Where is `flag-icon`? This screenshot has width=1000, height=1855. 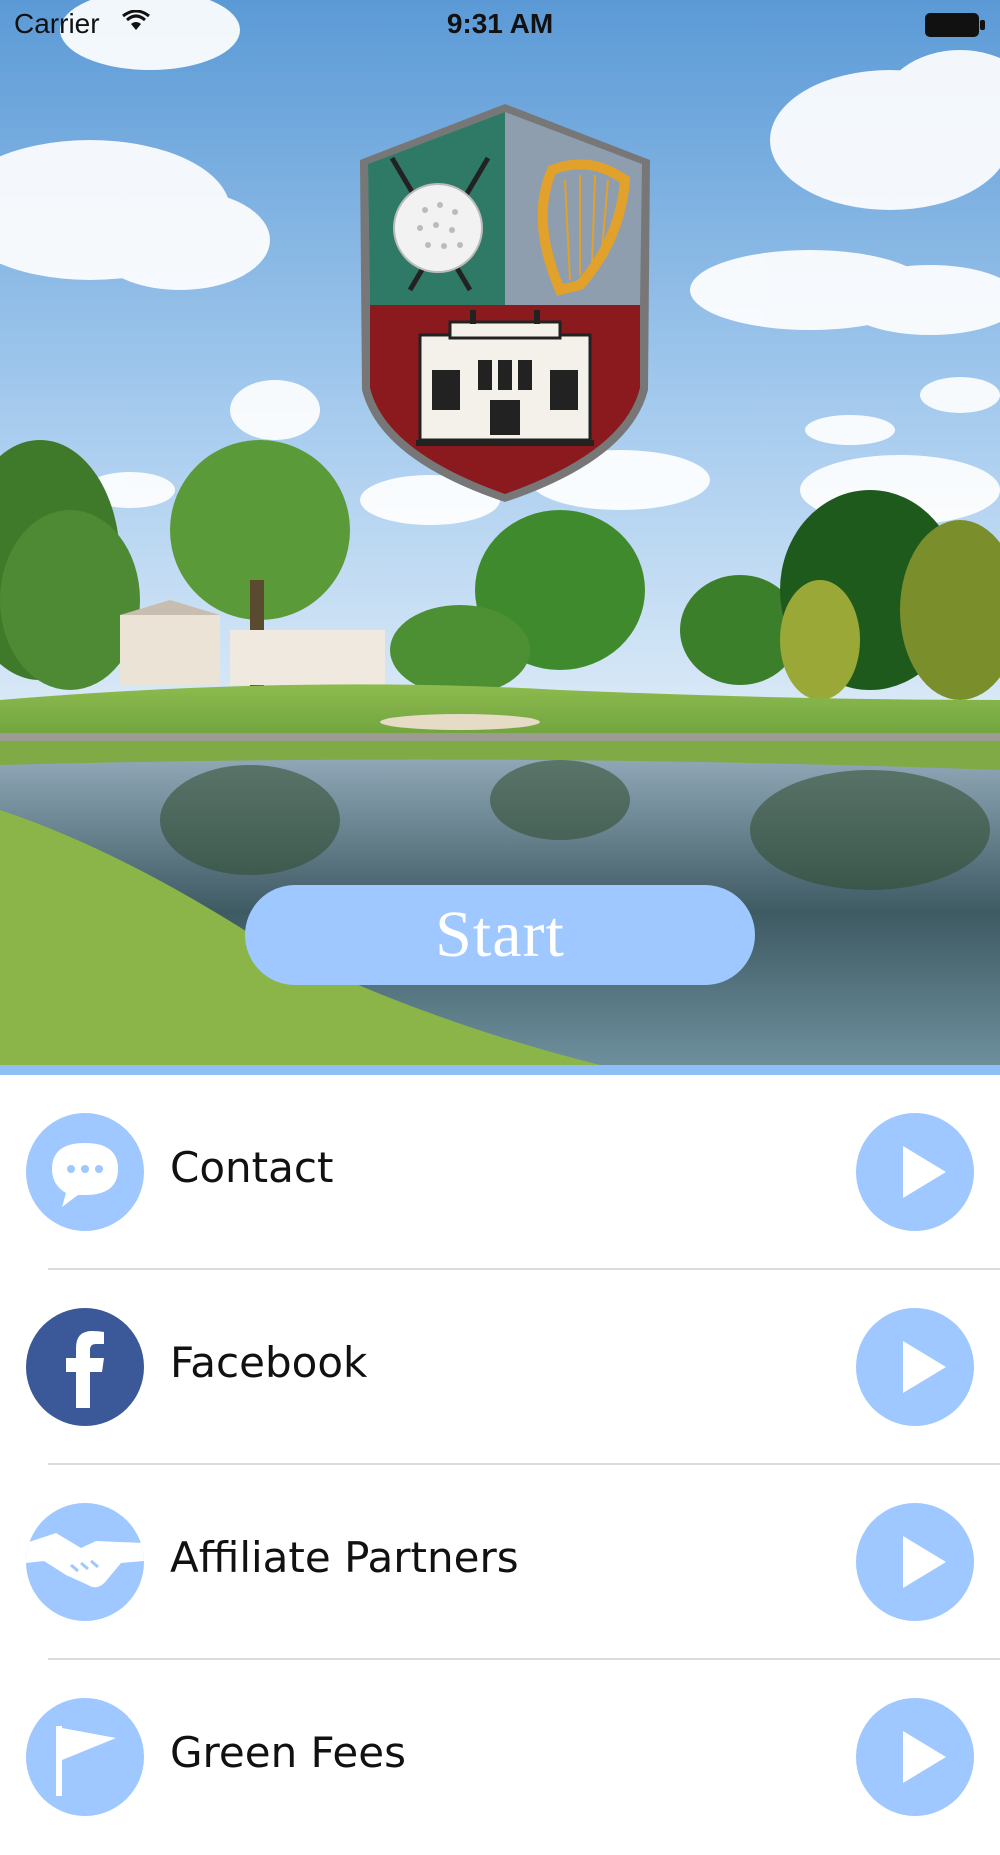
flag-icon is located at coordinates (85, 1757).